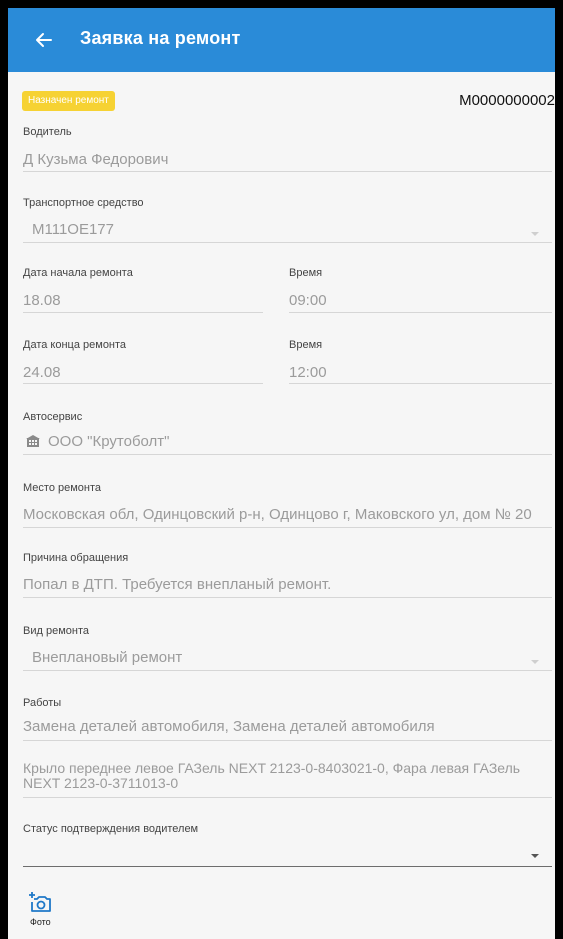  I want to click on parts-underline, so click(287, 797).